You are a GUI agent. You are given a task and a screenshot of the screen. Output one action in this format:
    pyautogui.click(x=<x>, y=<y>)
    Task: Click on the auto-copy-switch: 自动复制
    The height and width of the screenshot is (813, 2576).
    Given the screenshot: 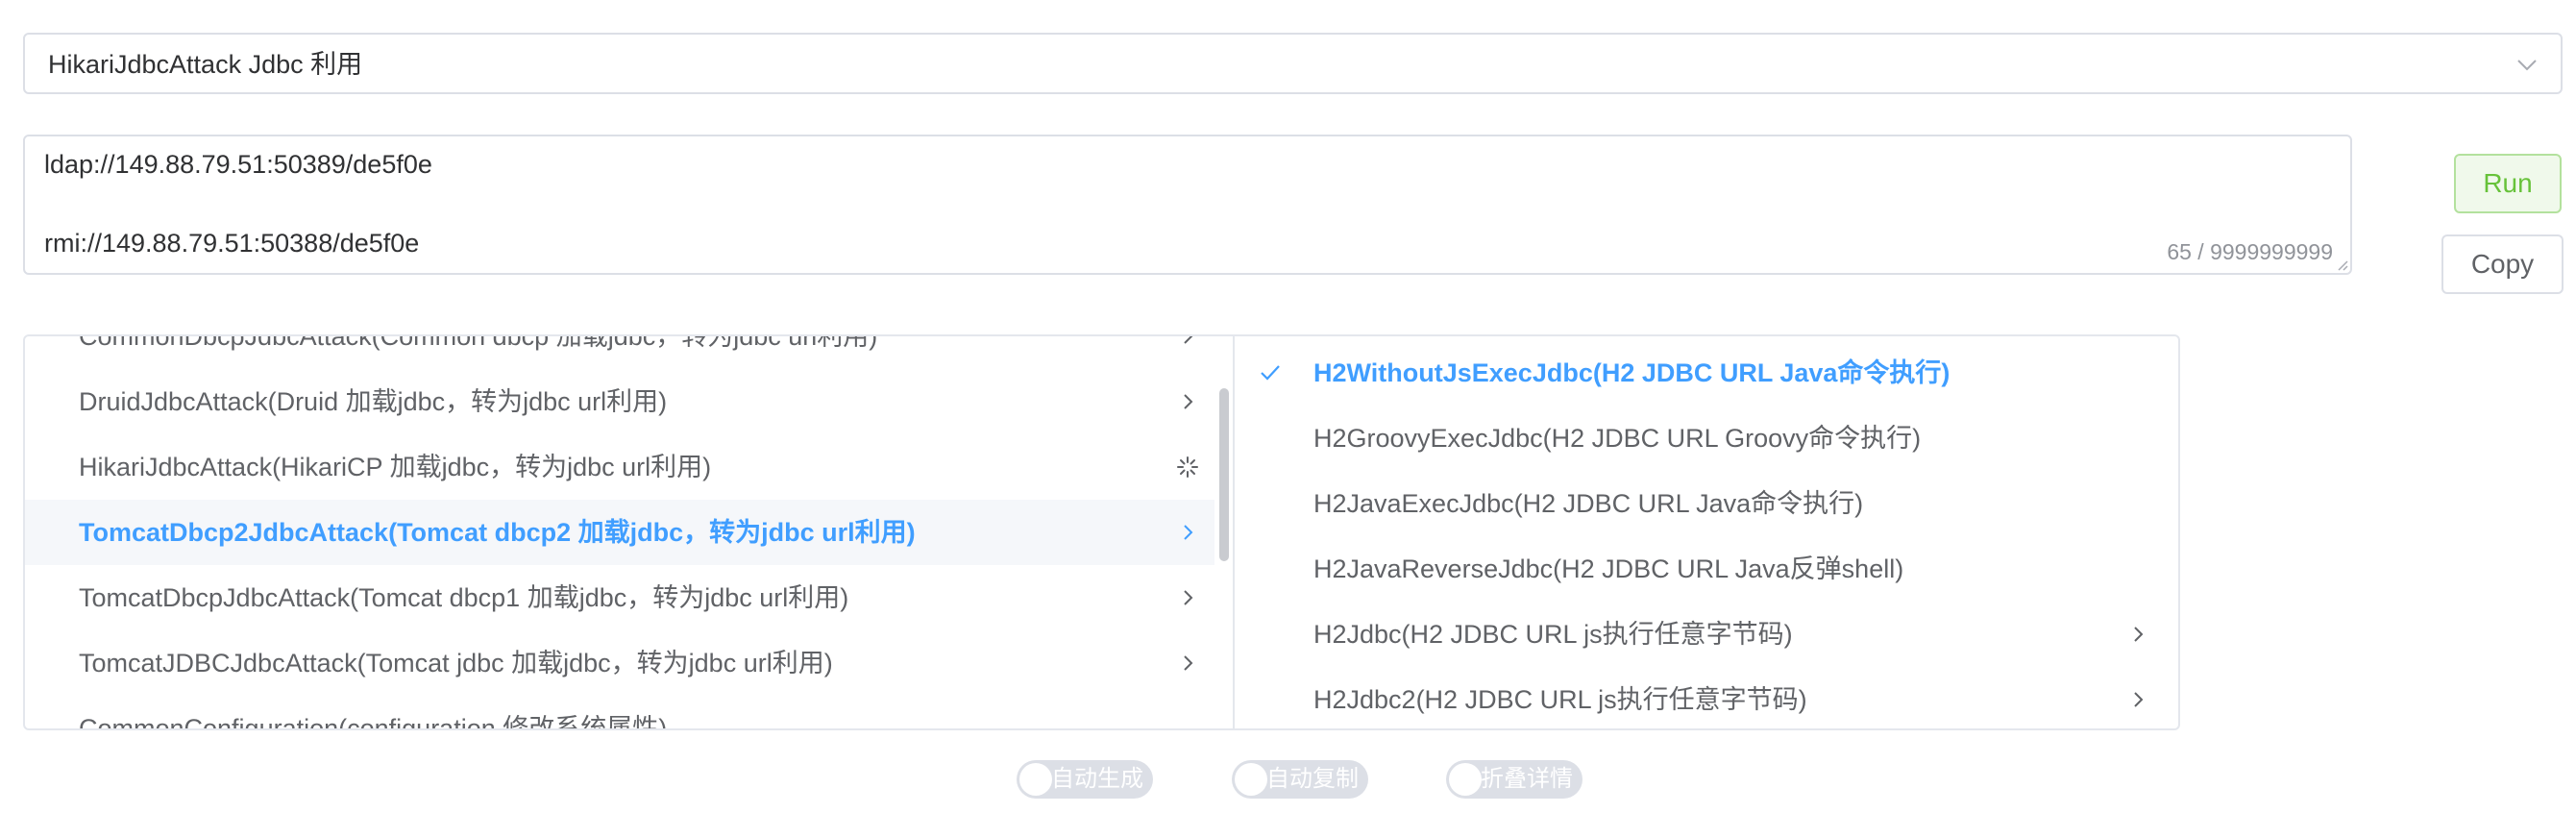 What is the action you would take?
    pyautogui.click(x=1301, y=779)
    